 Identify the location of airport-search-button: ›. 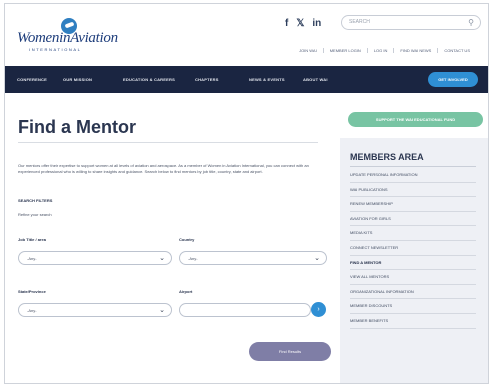
(318, 309).